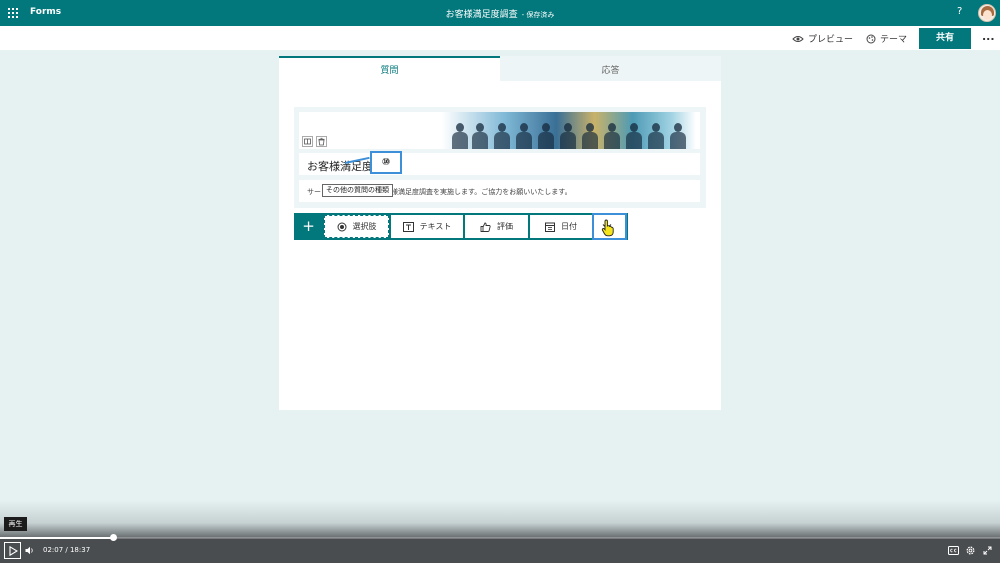  Describe the element at coordinates (959, 11) in the screenshot. I see `help-button: ?` at that location.